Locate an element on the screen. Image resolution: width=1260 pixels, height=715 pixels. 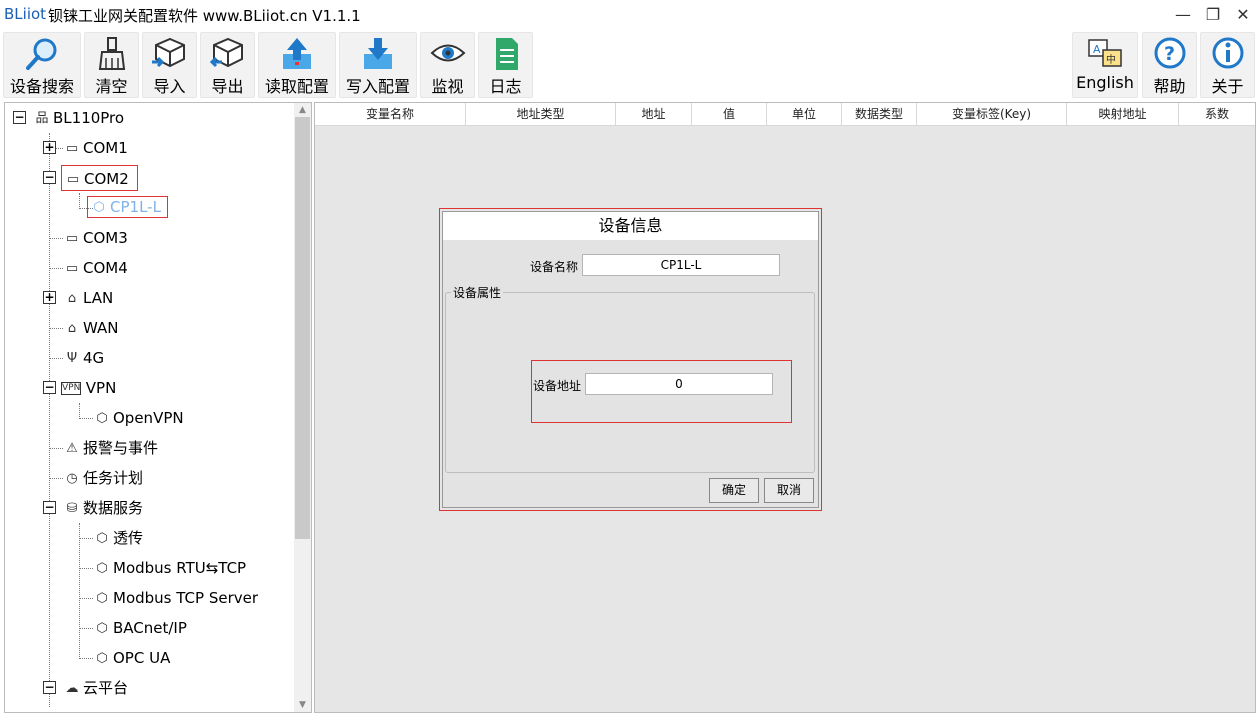
export-label: 导出 is located at coordinates (227, 86).